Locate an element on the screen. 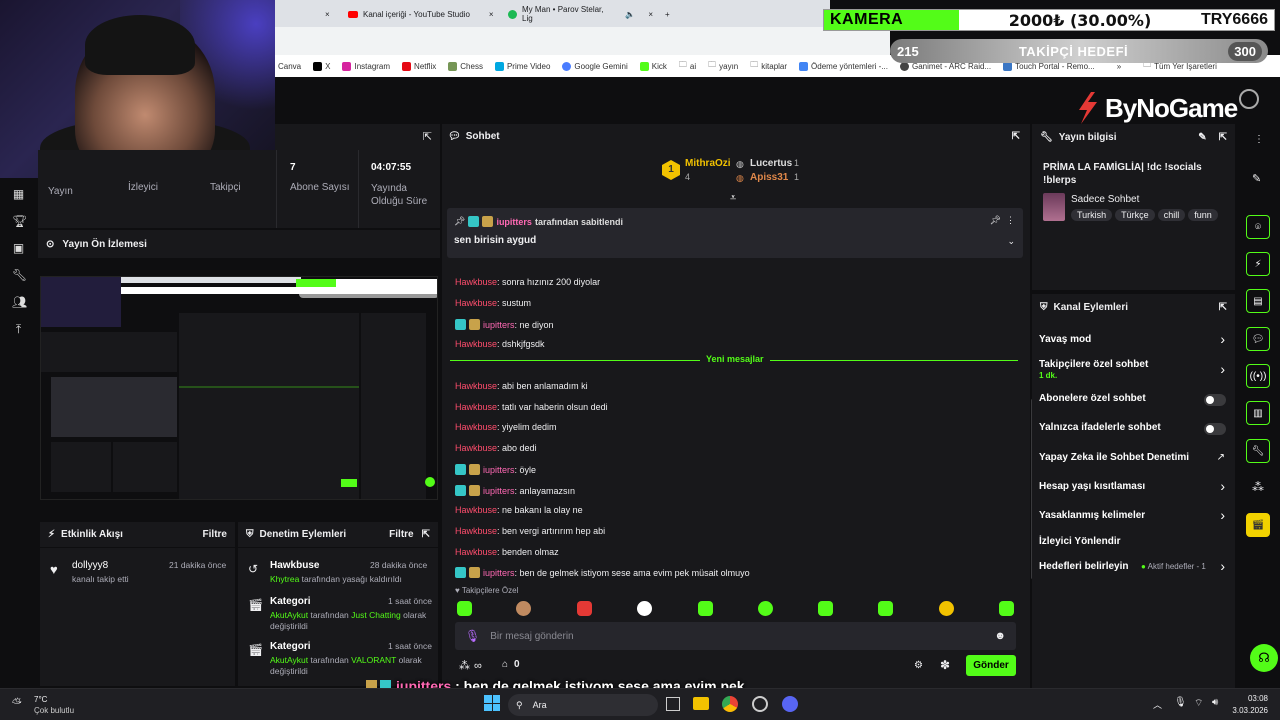  chat-message: Hawkbuse: ben vergi artırırım hep abi is located at coordinates (530, 531).